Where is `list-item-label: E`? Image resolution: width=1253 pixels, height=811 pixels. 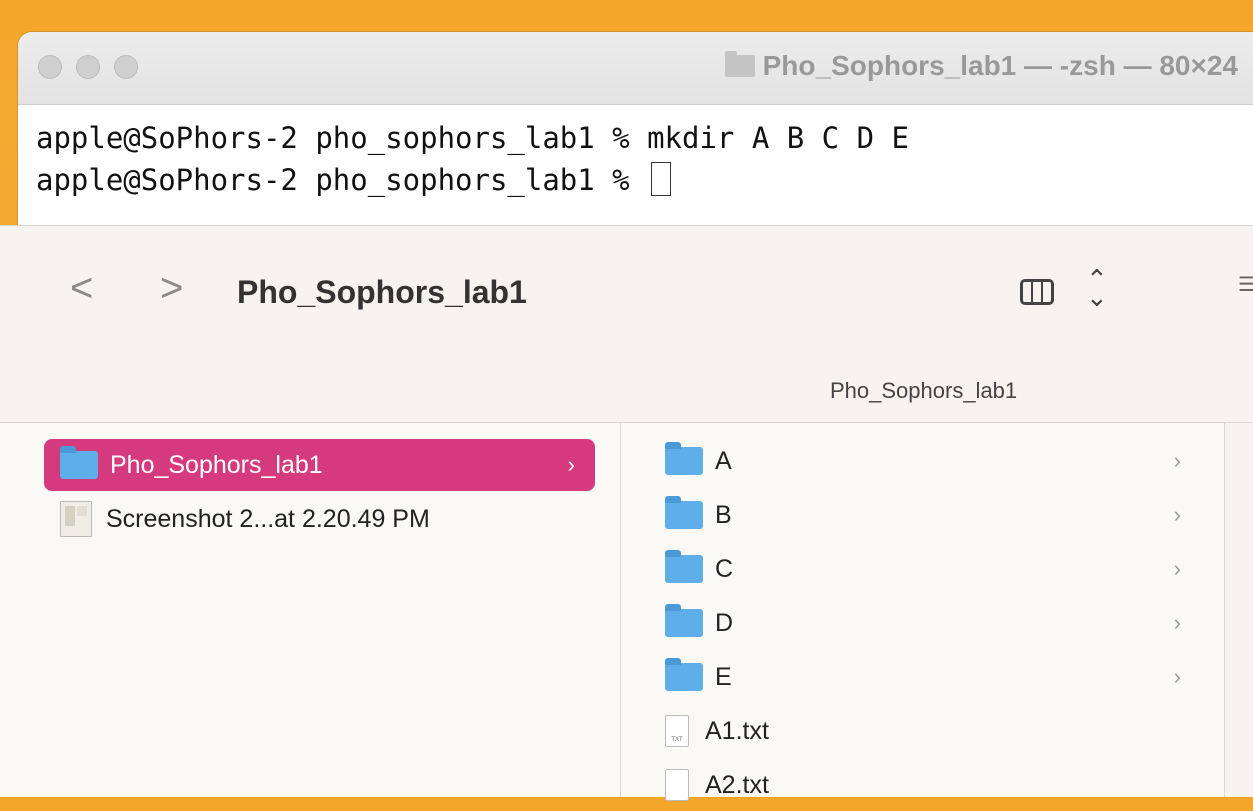
list-item-label: E is located at coordinates (723, 676).